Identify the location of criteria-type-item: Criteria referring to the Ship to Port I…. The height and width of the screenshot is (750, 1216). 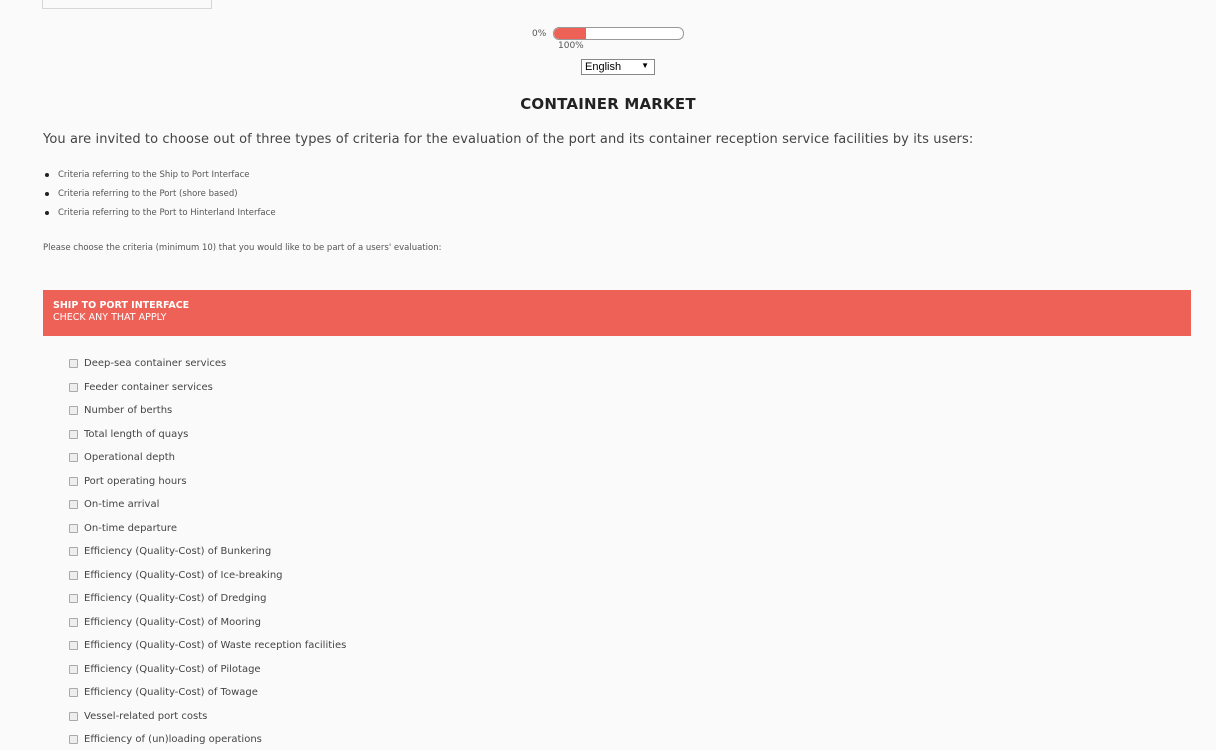
(159, 177).